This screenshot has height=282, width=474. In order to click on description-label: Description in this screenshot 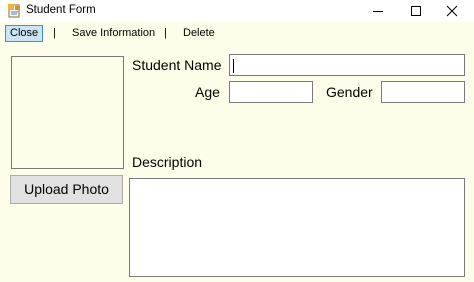, I will do `click(167, 162)`.